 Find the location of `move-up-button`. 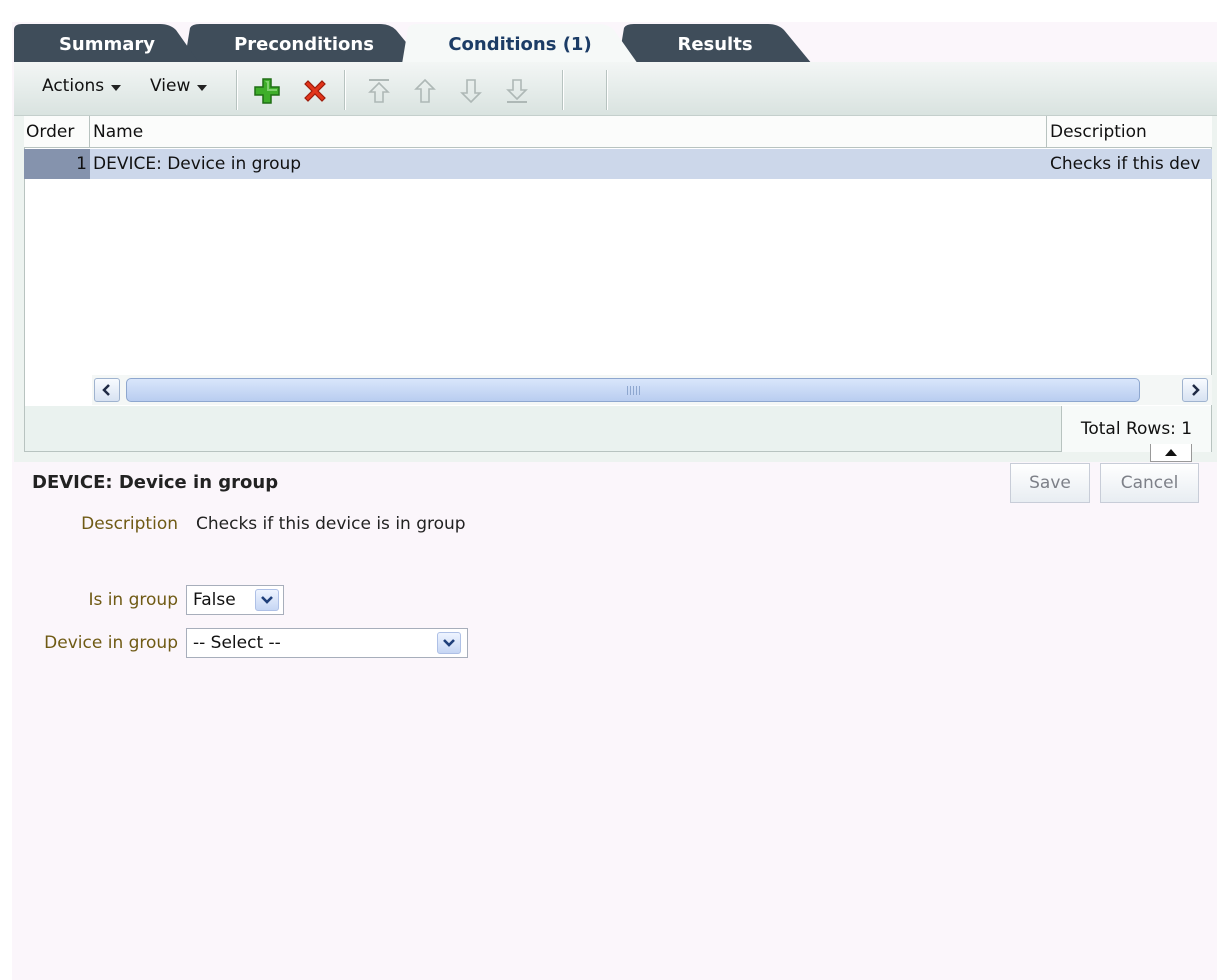

move-up-button is located at coordinates (425, 91).